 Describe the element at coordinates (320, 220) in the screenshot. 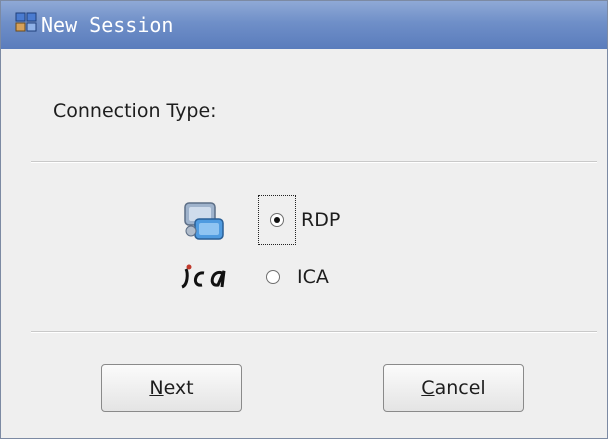

I see `radio-label-rdp: RDP` at that location.